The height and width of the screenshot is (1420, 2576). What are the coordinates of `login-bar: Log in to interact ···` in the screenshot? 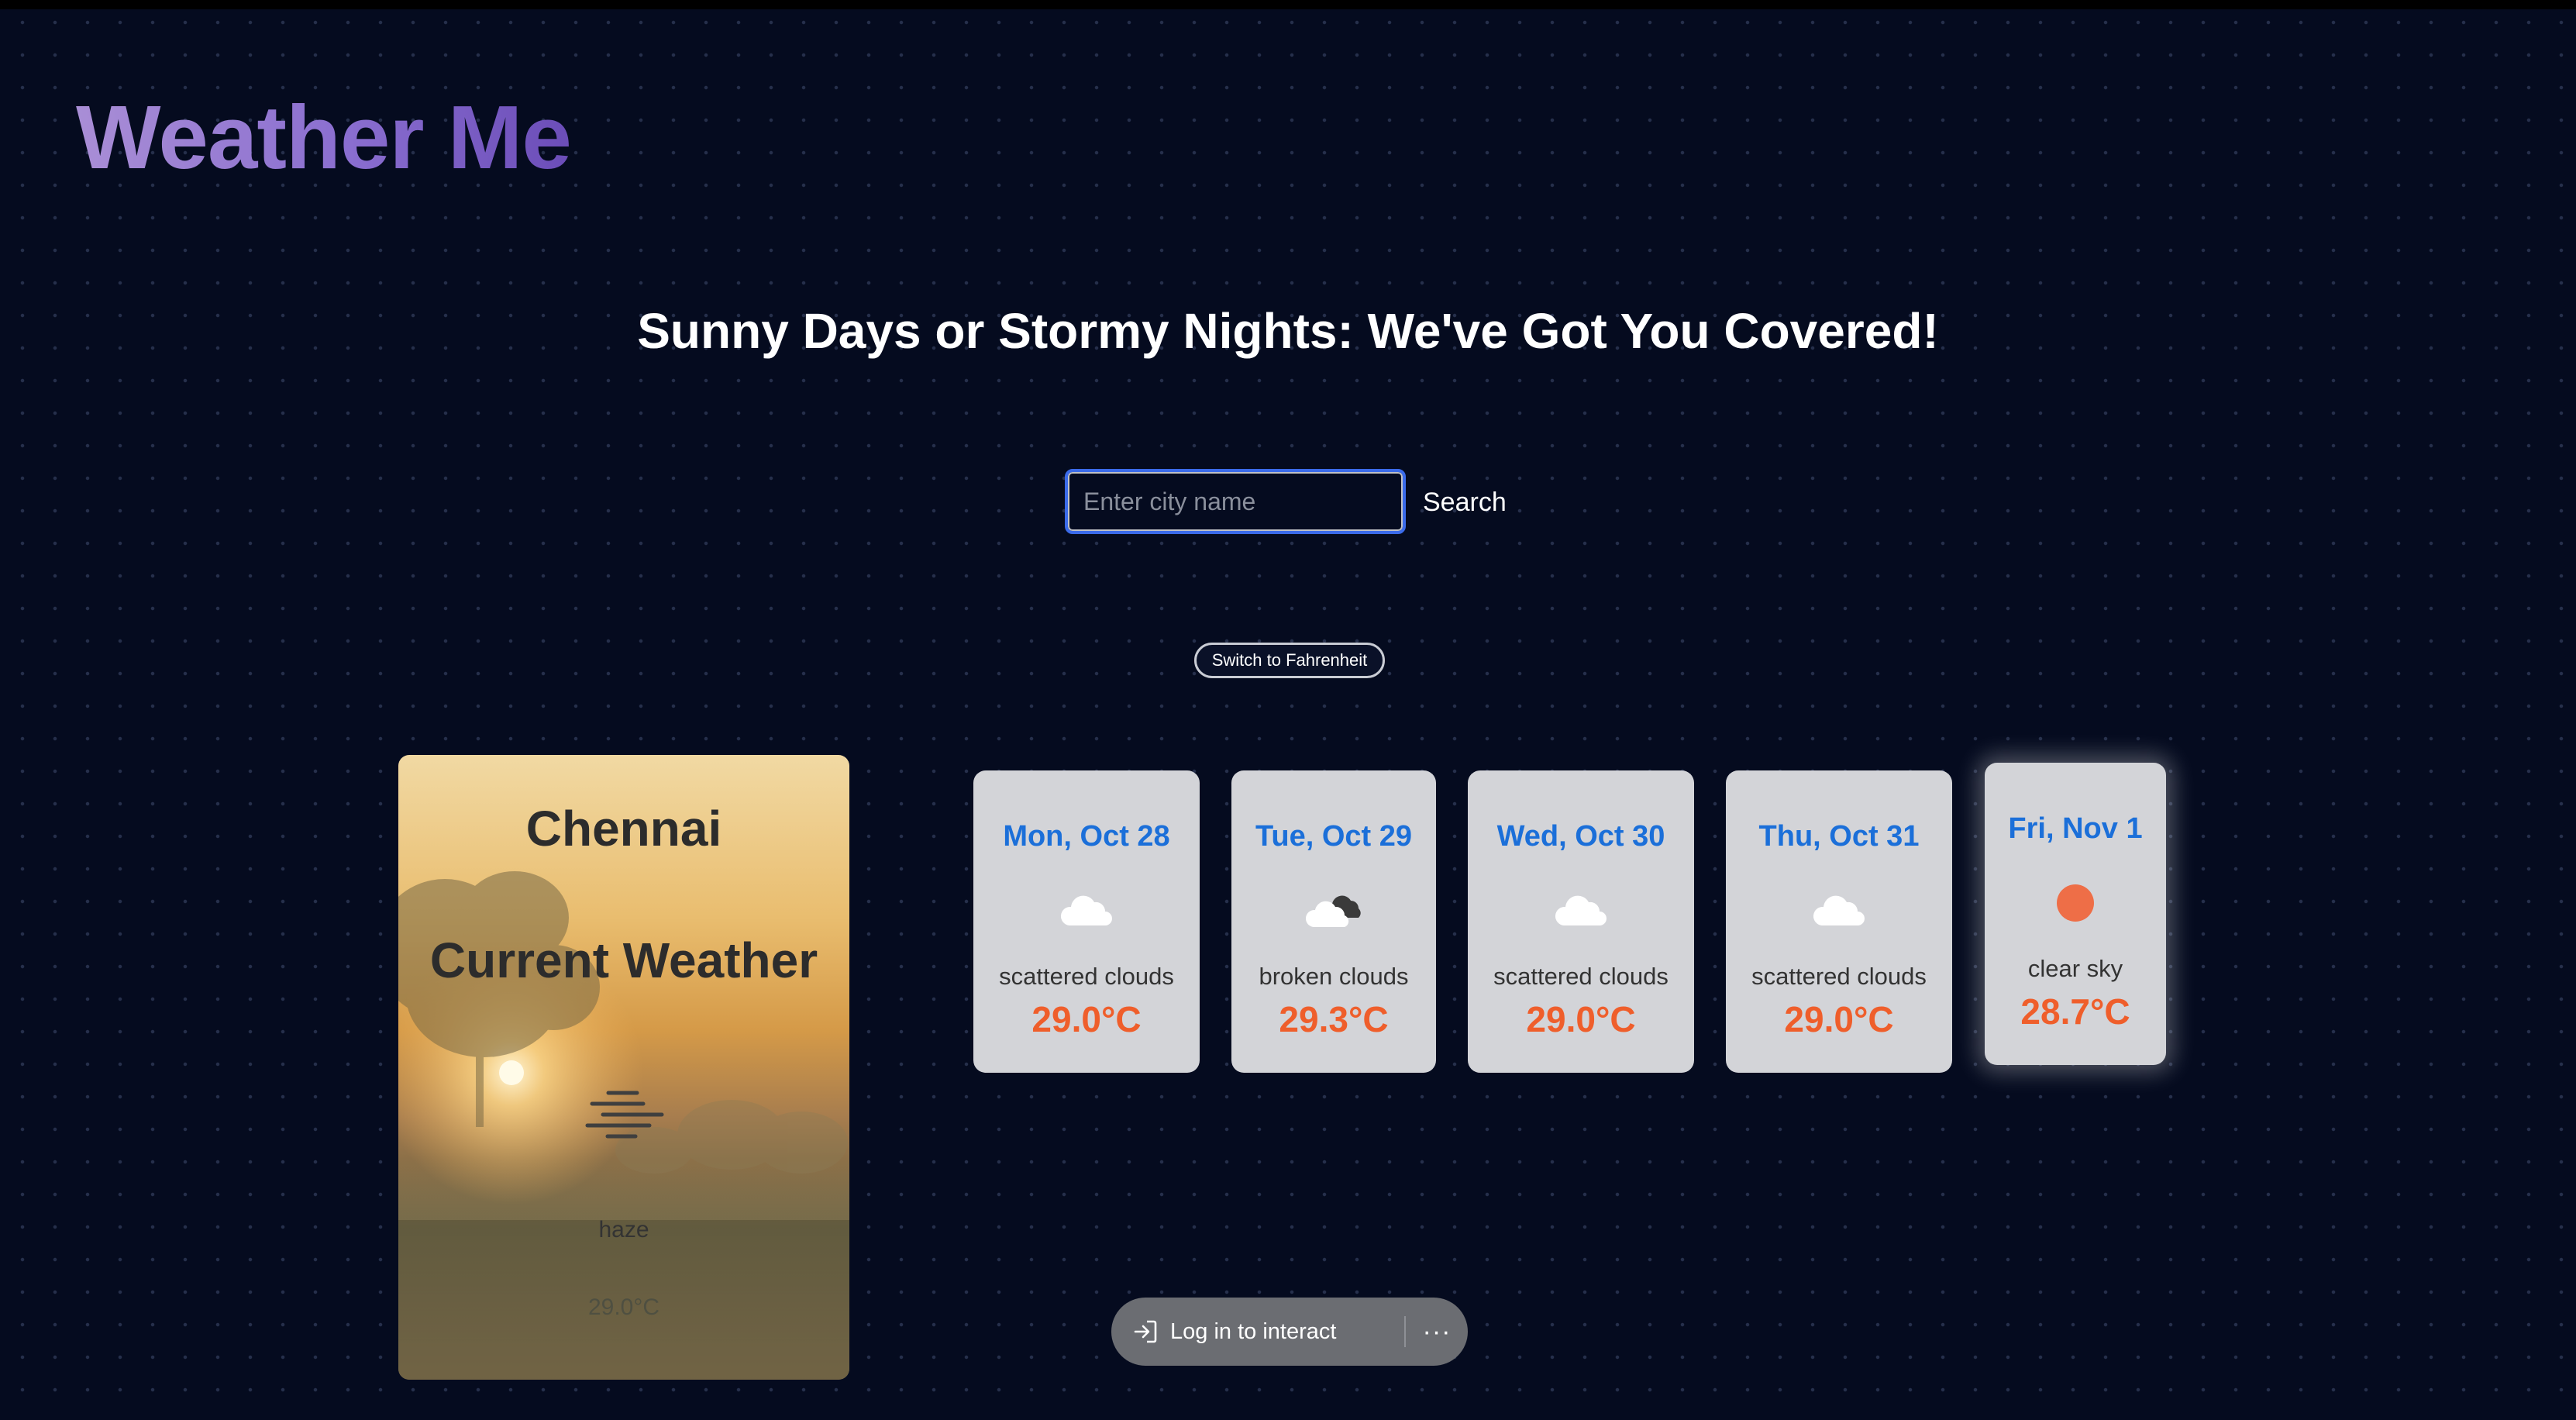 It's located at (1289, 1332).